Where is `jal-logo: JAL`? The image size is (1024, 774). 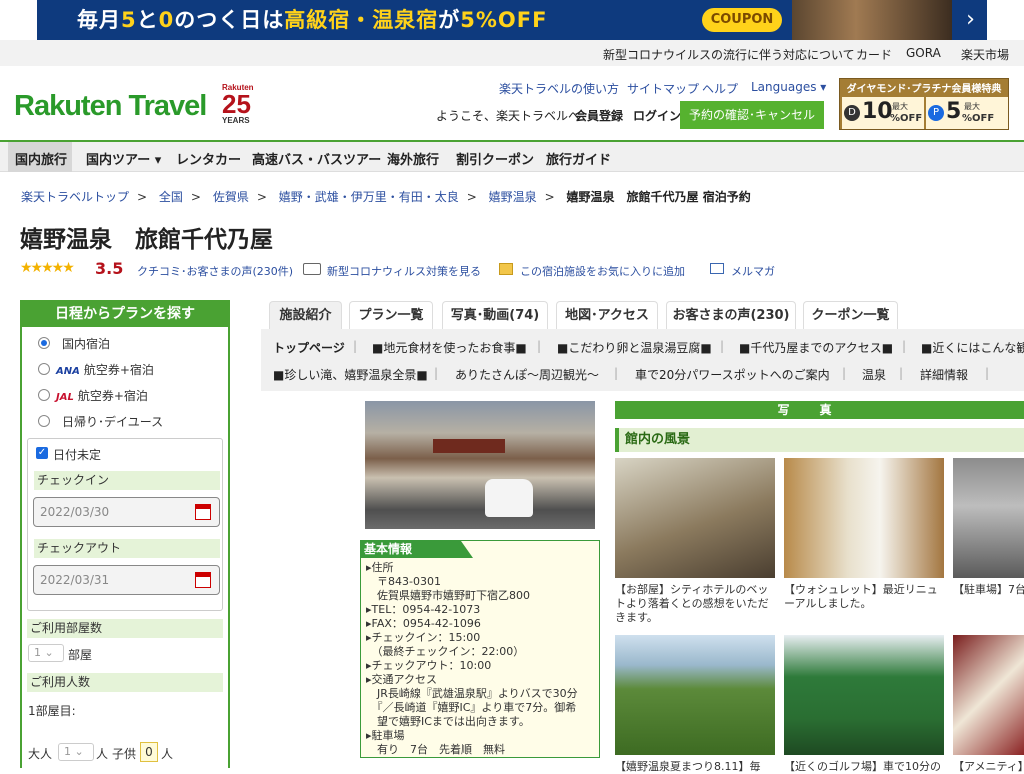
jal-logo: JAL is located at coordinates (65, 397).